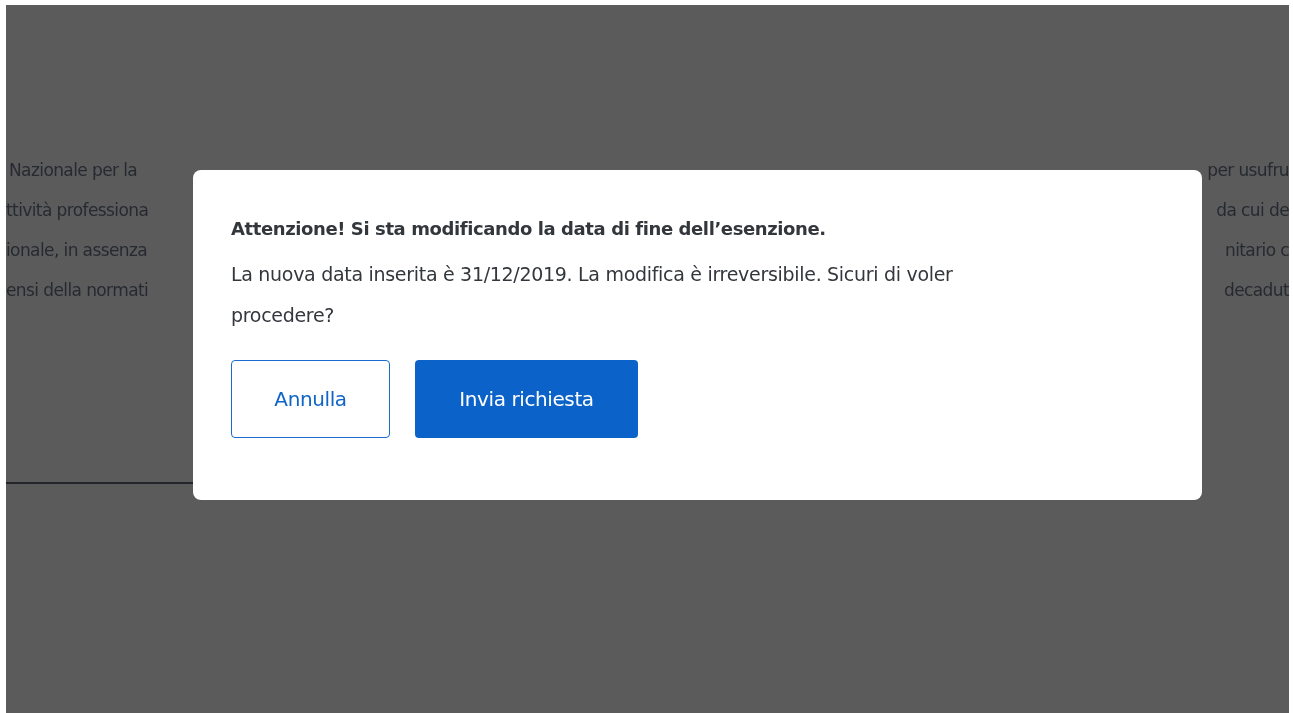 The image size is (1293, 713). Describe the element at coordinates (529, 229) in the screenshot. I see `dialog-title: Attenzione! Si sta modificando la data di fine dell’esenzione.` at that location.